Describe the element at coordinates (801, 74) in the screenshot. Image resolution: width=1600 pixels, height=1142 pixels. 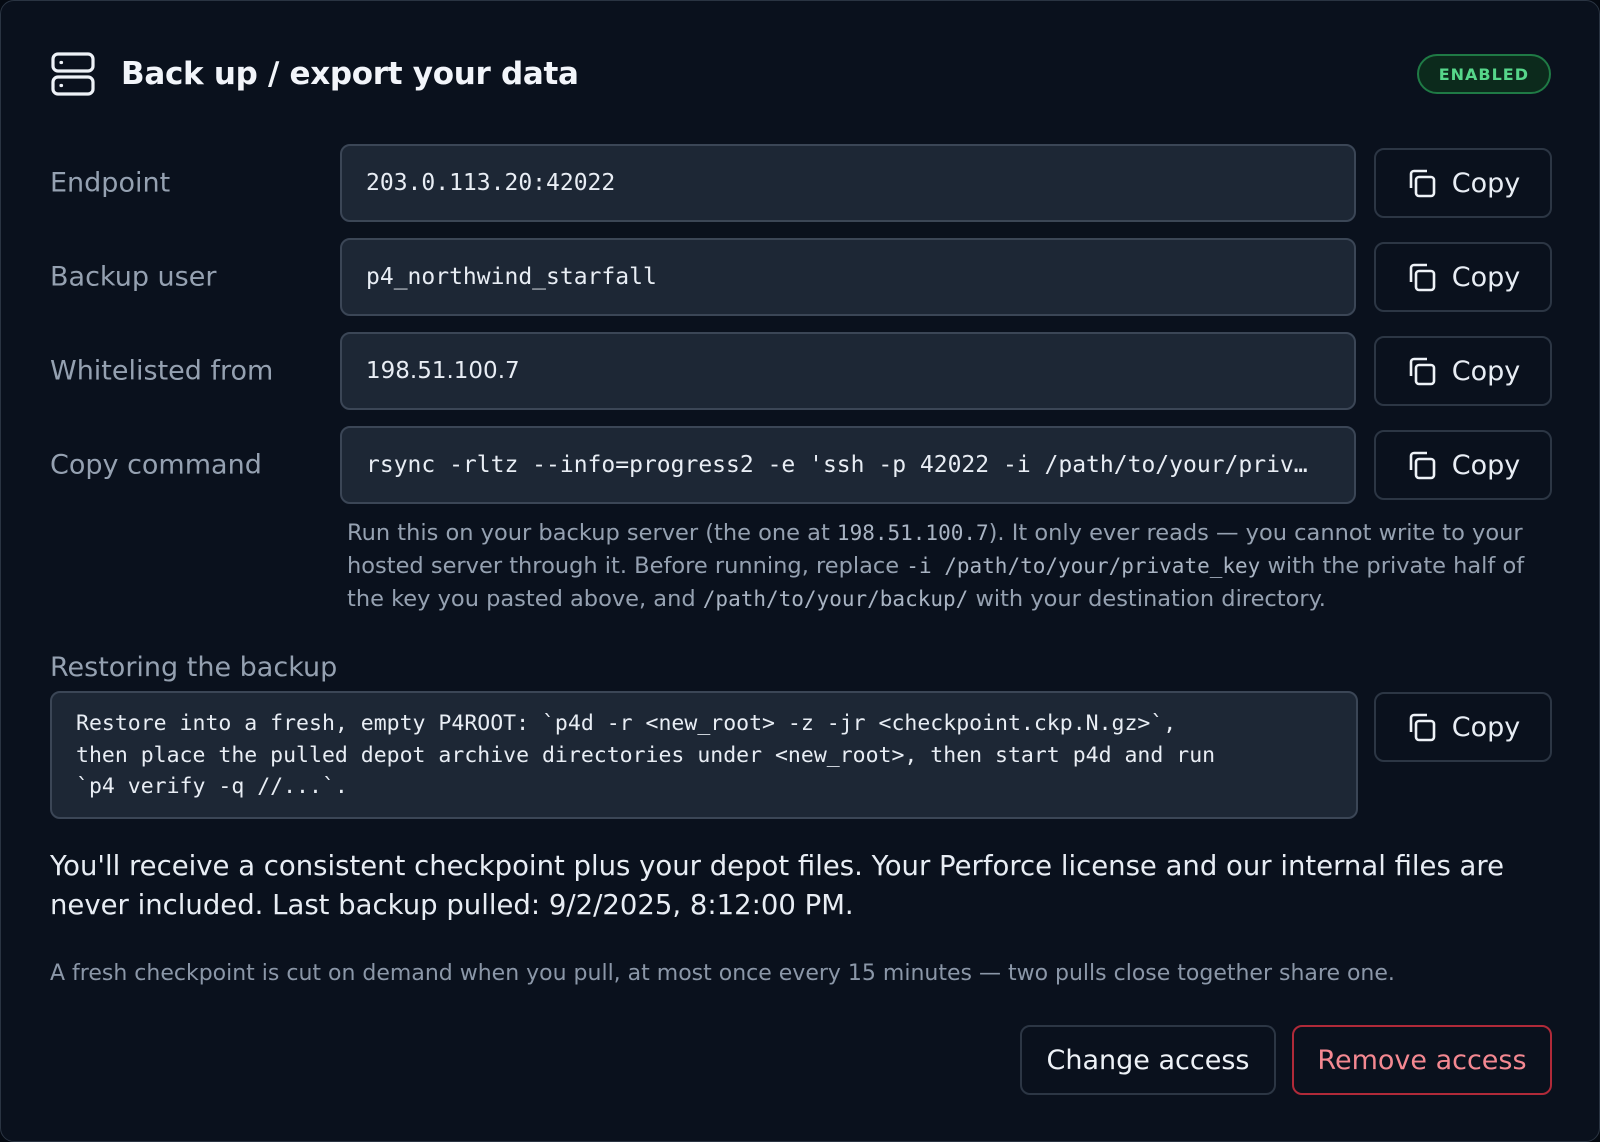
I see `panel-header: Back up / export your data ENABLED` at that location.